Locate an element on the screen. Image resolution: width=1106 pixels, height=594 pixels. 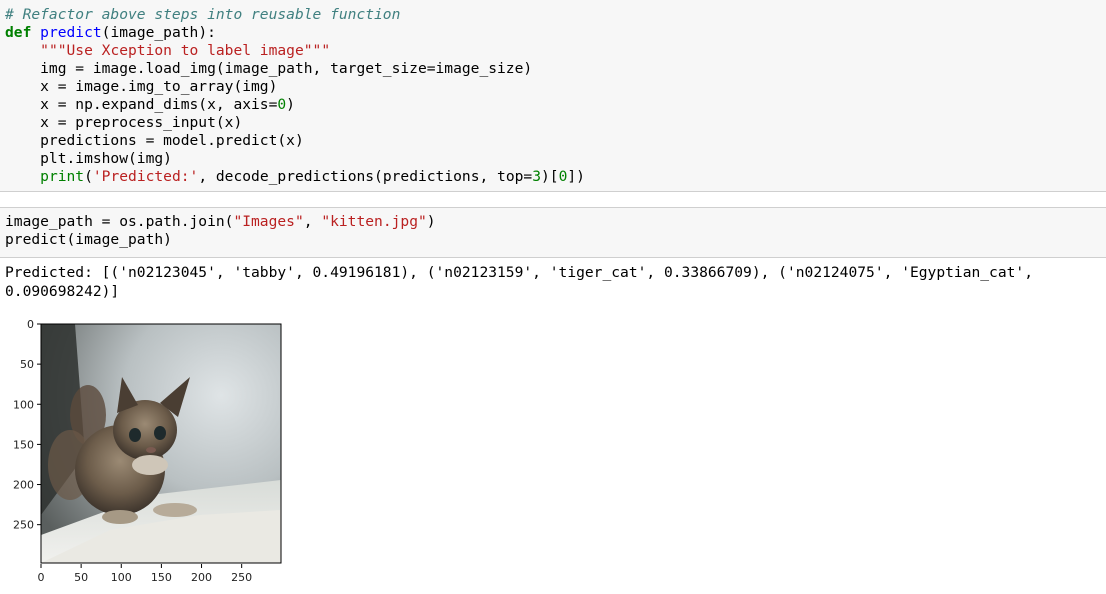
code-token: ]) is located at coordinates (576, 176).